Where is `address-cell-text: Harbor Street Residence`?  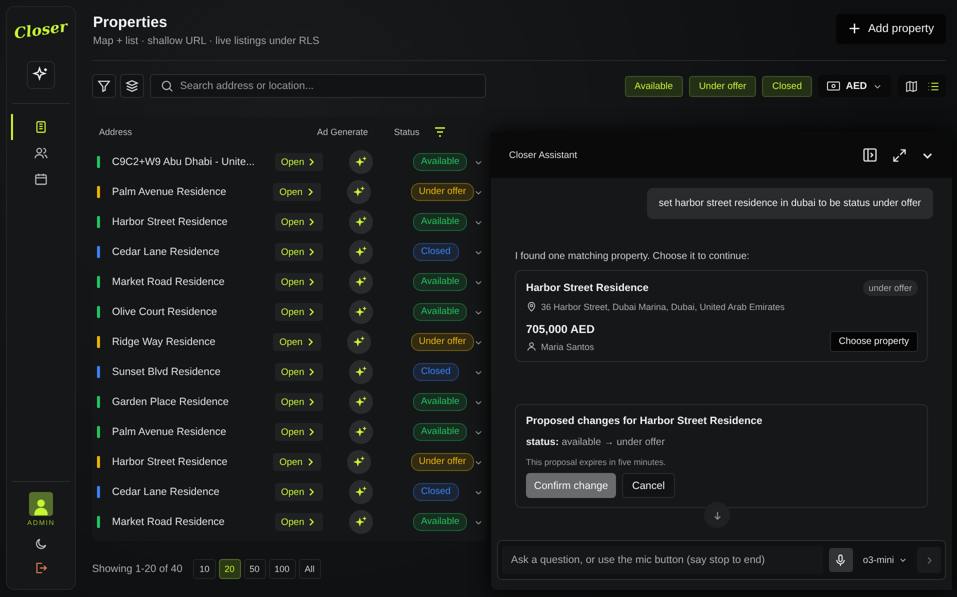
address-cell-text: Harbor Street Residence is located at coordinates (170, 222).